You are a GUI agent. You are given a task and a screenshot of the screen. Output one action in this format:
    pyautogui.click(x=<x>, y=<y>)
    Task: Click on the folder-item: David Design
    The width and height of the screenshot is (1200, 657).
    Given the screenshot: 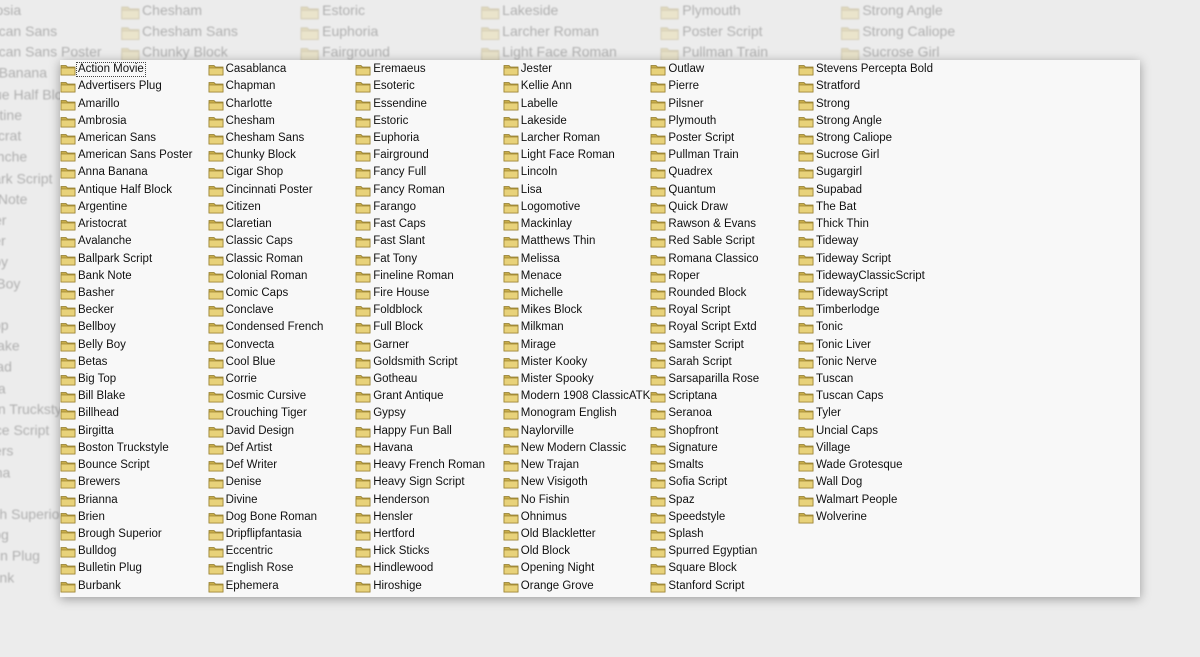 What is the action you would take?
    pyautogui.click(x=281, y=431)
    